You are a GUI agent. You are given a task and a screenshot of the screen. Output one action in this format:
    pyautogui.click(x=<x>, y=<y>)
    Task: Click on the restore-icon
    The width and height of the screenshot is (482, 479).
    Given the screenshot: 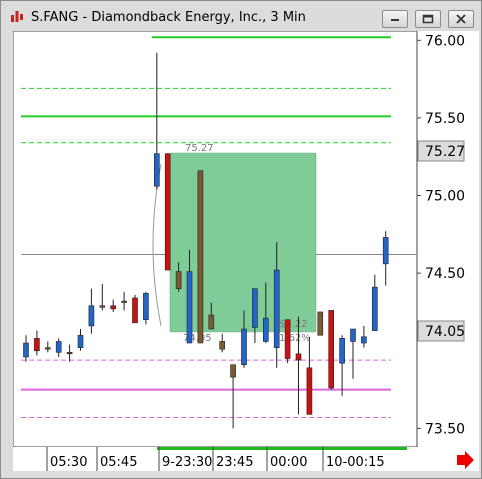 What is the action you would take?
    pyautogui.click(x=428, y=19)
    